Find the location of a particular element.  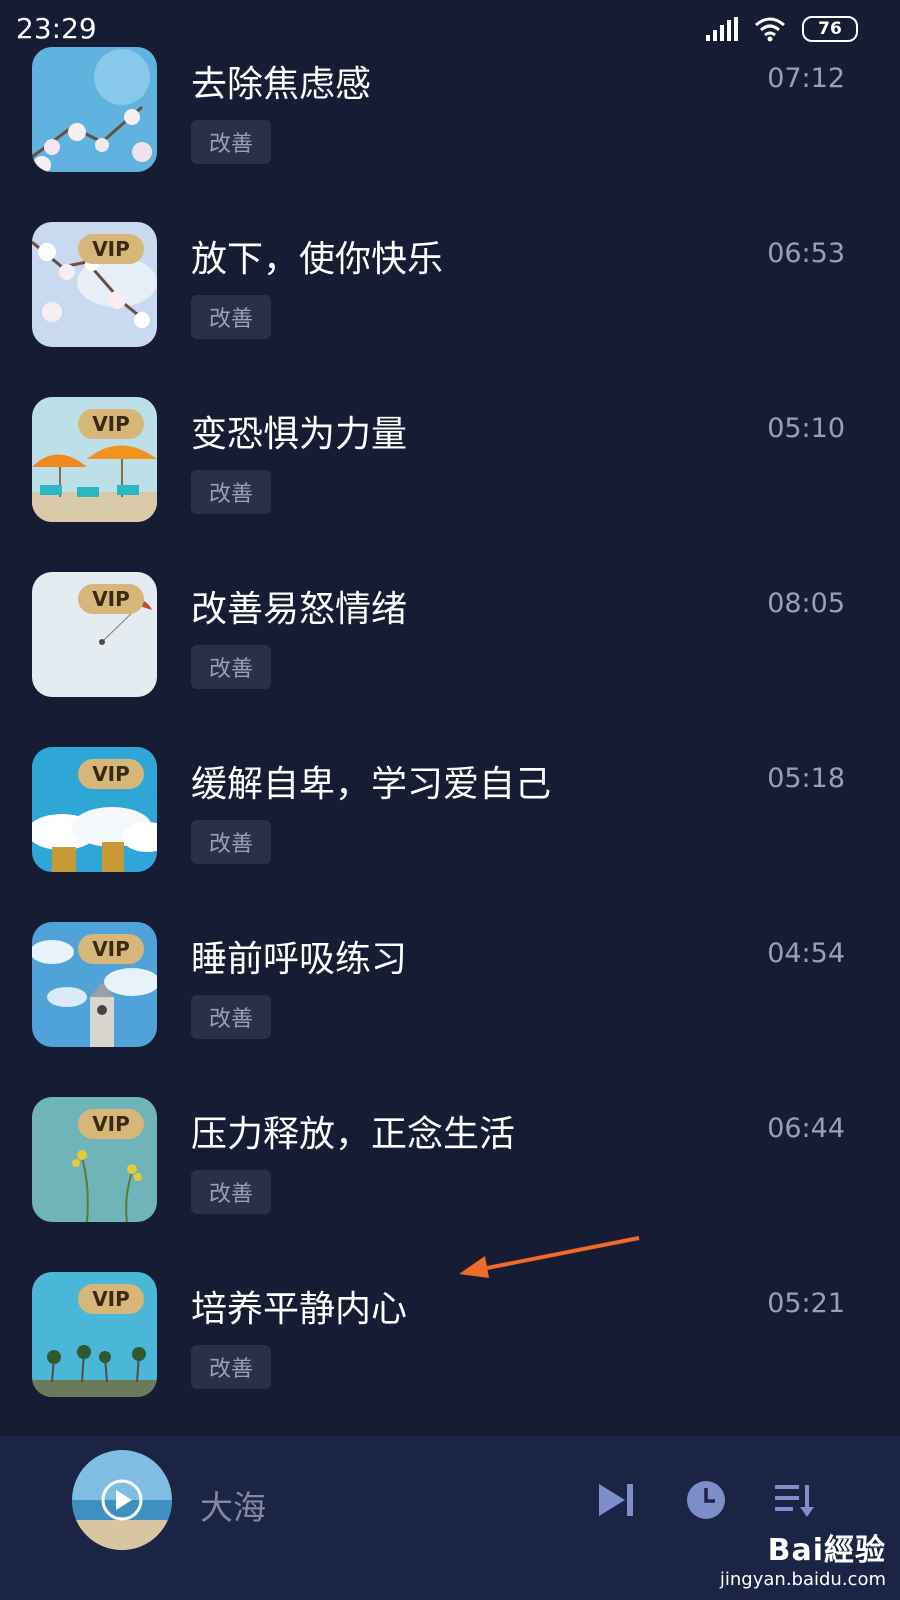

blossom-sky-image is located at coordinates (94, 109).